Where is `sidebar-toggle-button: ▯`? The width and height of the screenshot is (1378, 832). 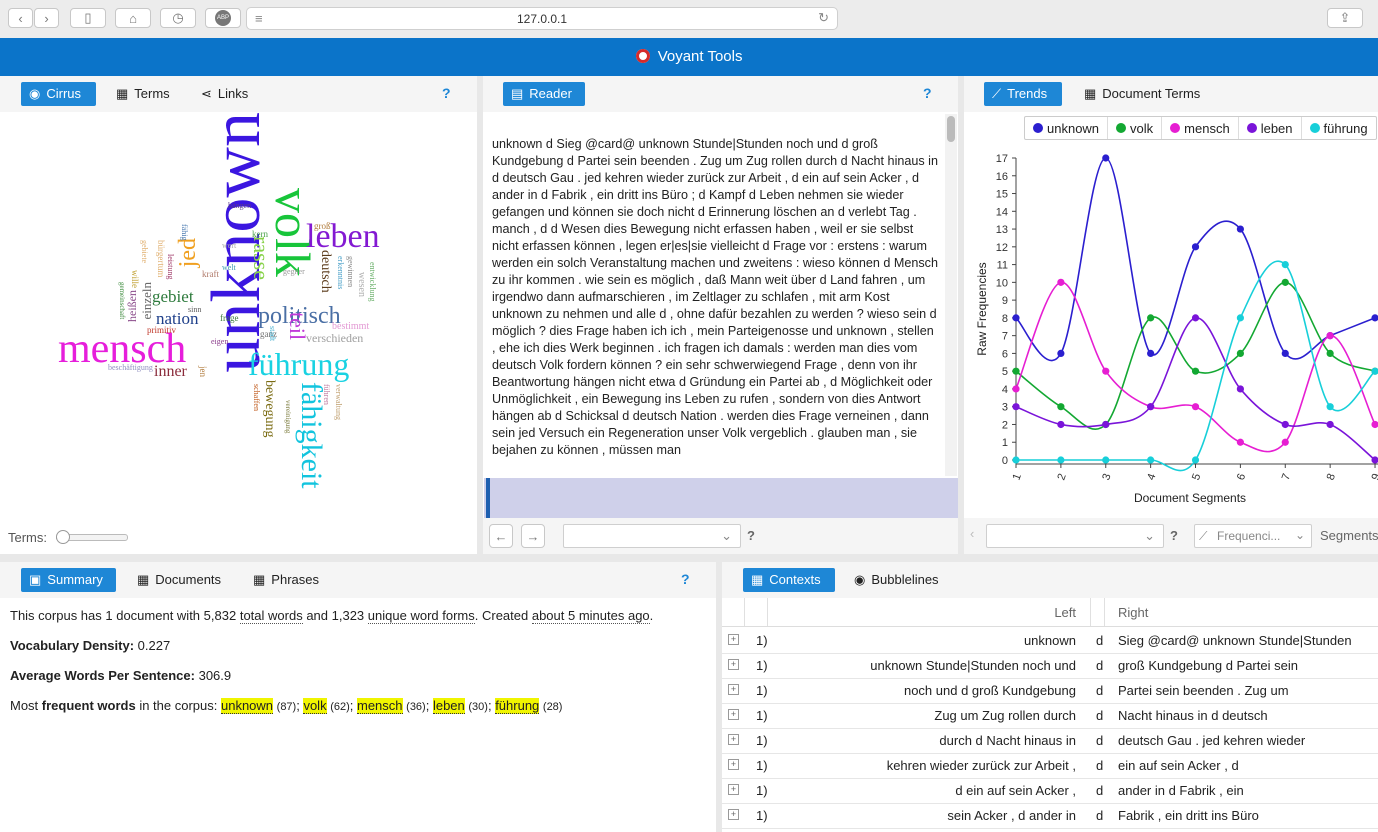
sidebar-toggle-button: ▯ is located at coordinates (88, 18).